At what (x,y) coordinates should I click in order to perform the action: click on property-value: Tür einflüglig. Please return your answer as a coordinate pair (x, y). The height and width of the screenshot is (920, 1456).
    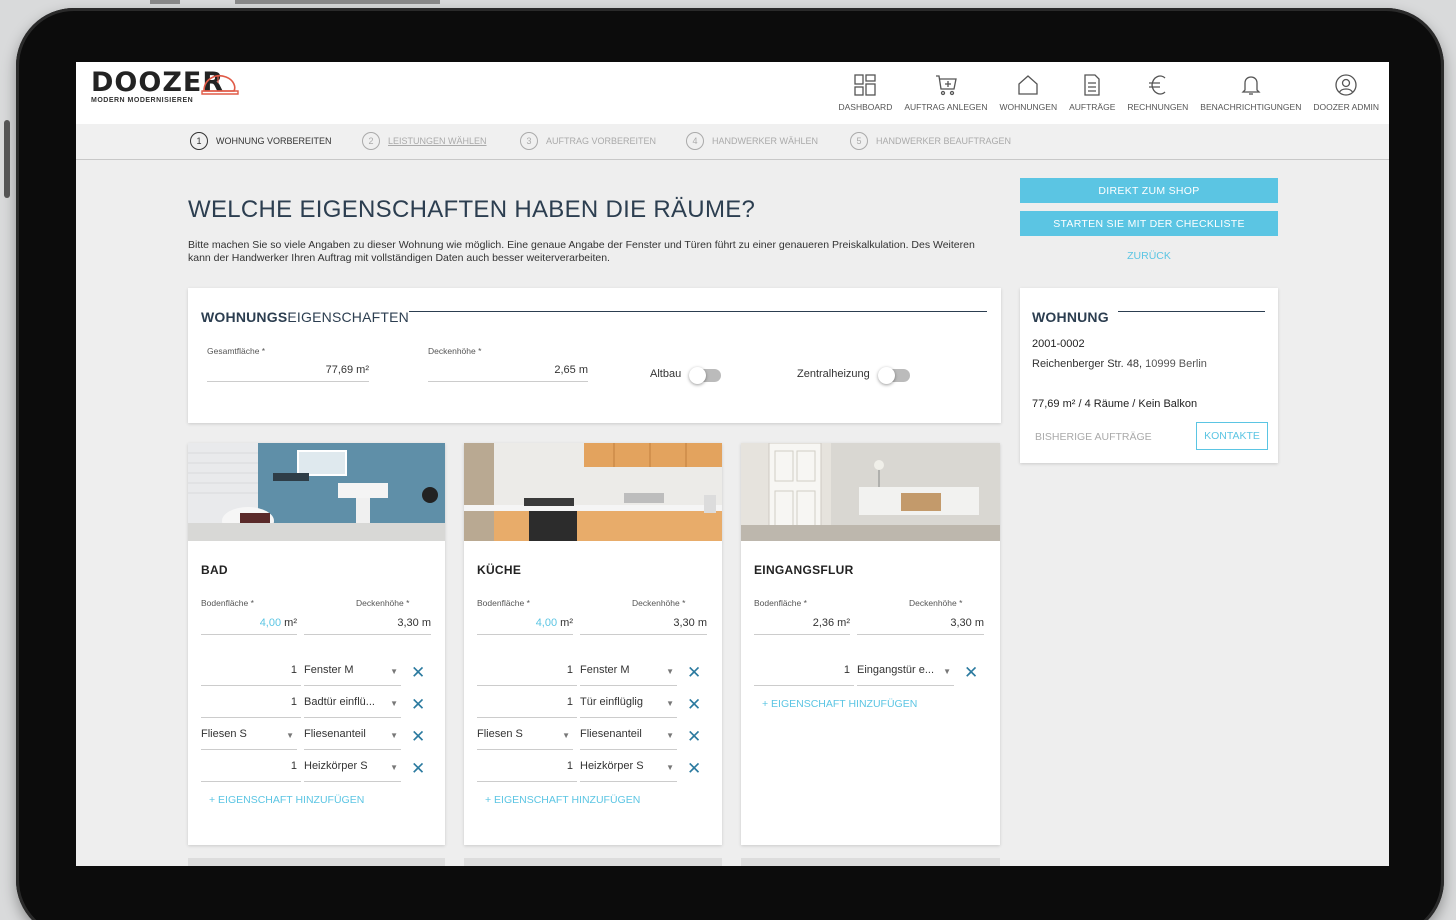
    Looking at the image, I should click on (611, 702).